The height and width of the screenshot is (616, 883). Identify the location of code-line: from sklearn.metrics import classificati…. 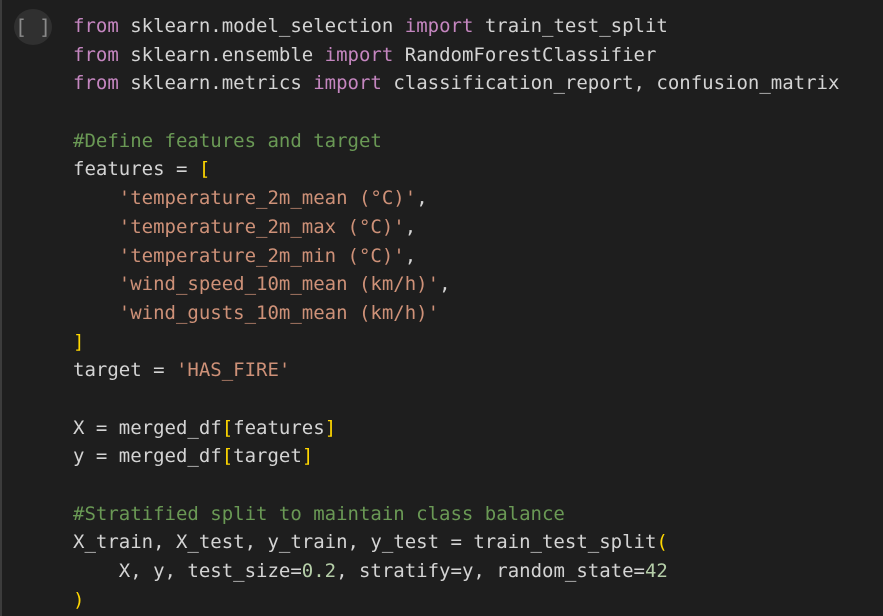
(456, 83).